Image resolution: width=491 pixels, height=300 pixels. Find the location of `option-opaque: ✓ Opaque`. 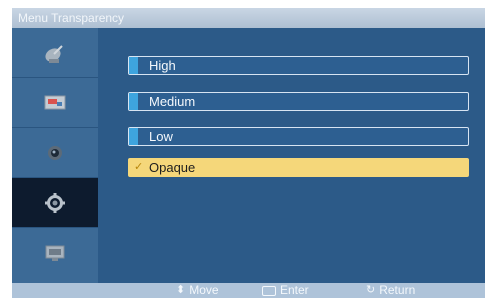

option-opaque: ✓ Opaque is located at coordinates (298, 167).